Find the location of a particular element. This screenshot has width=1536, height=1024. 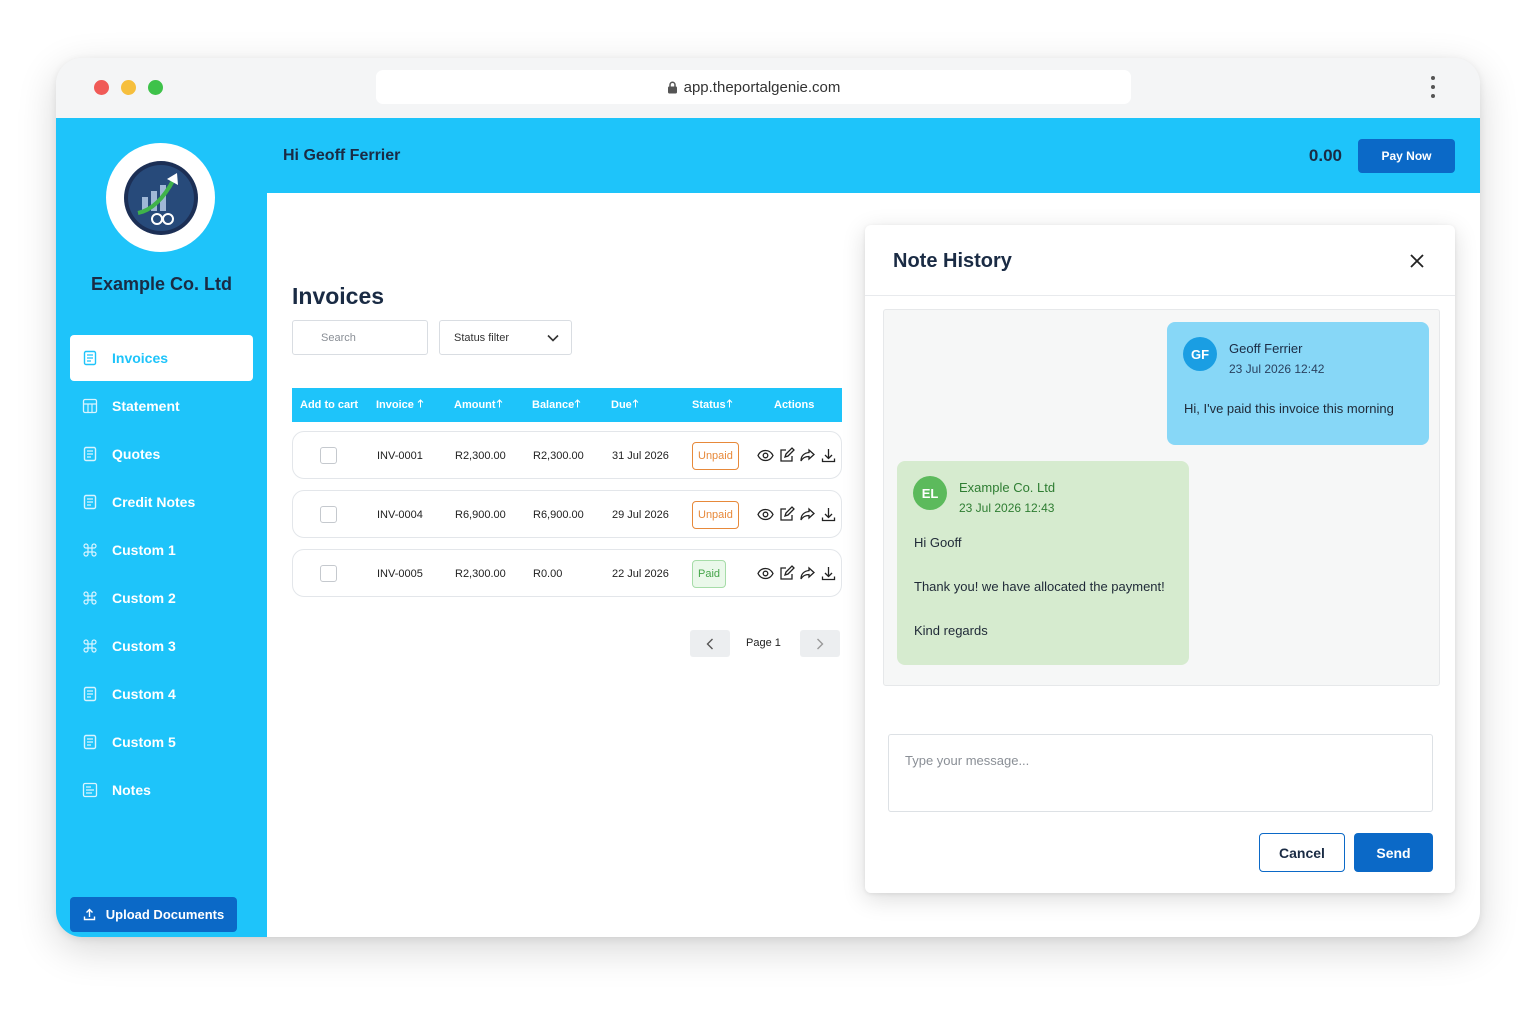

growth-arrow-gears-logo is located at coordinates (160, 197).